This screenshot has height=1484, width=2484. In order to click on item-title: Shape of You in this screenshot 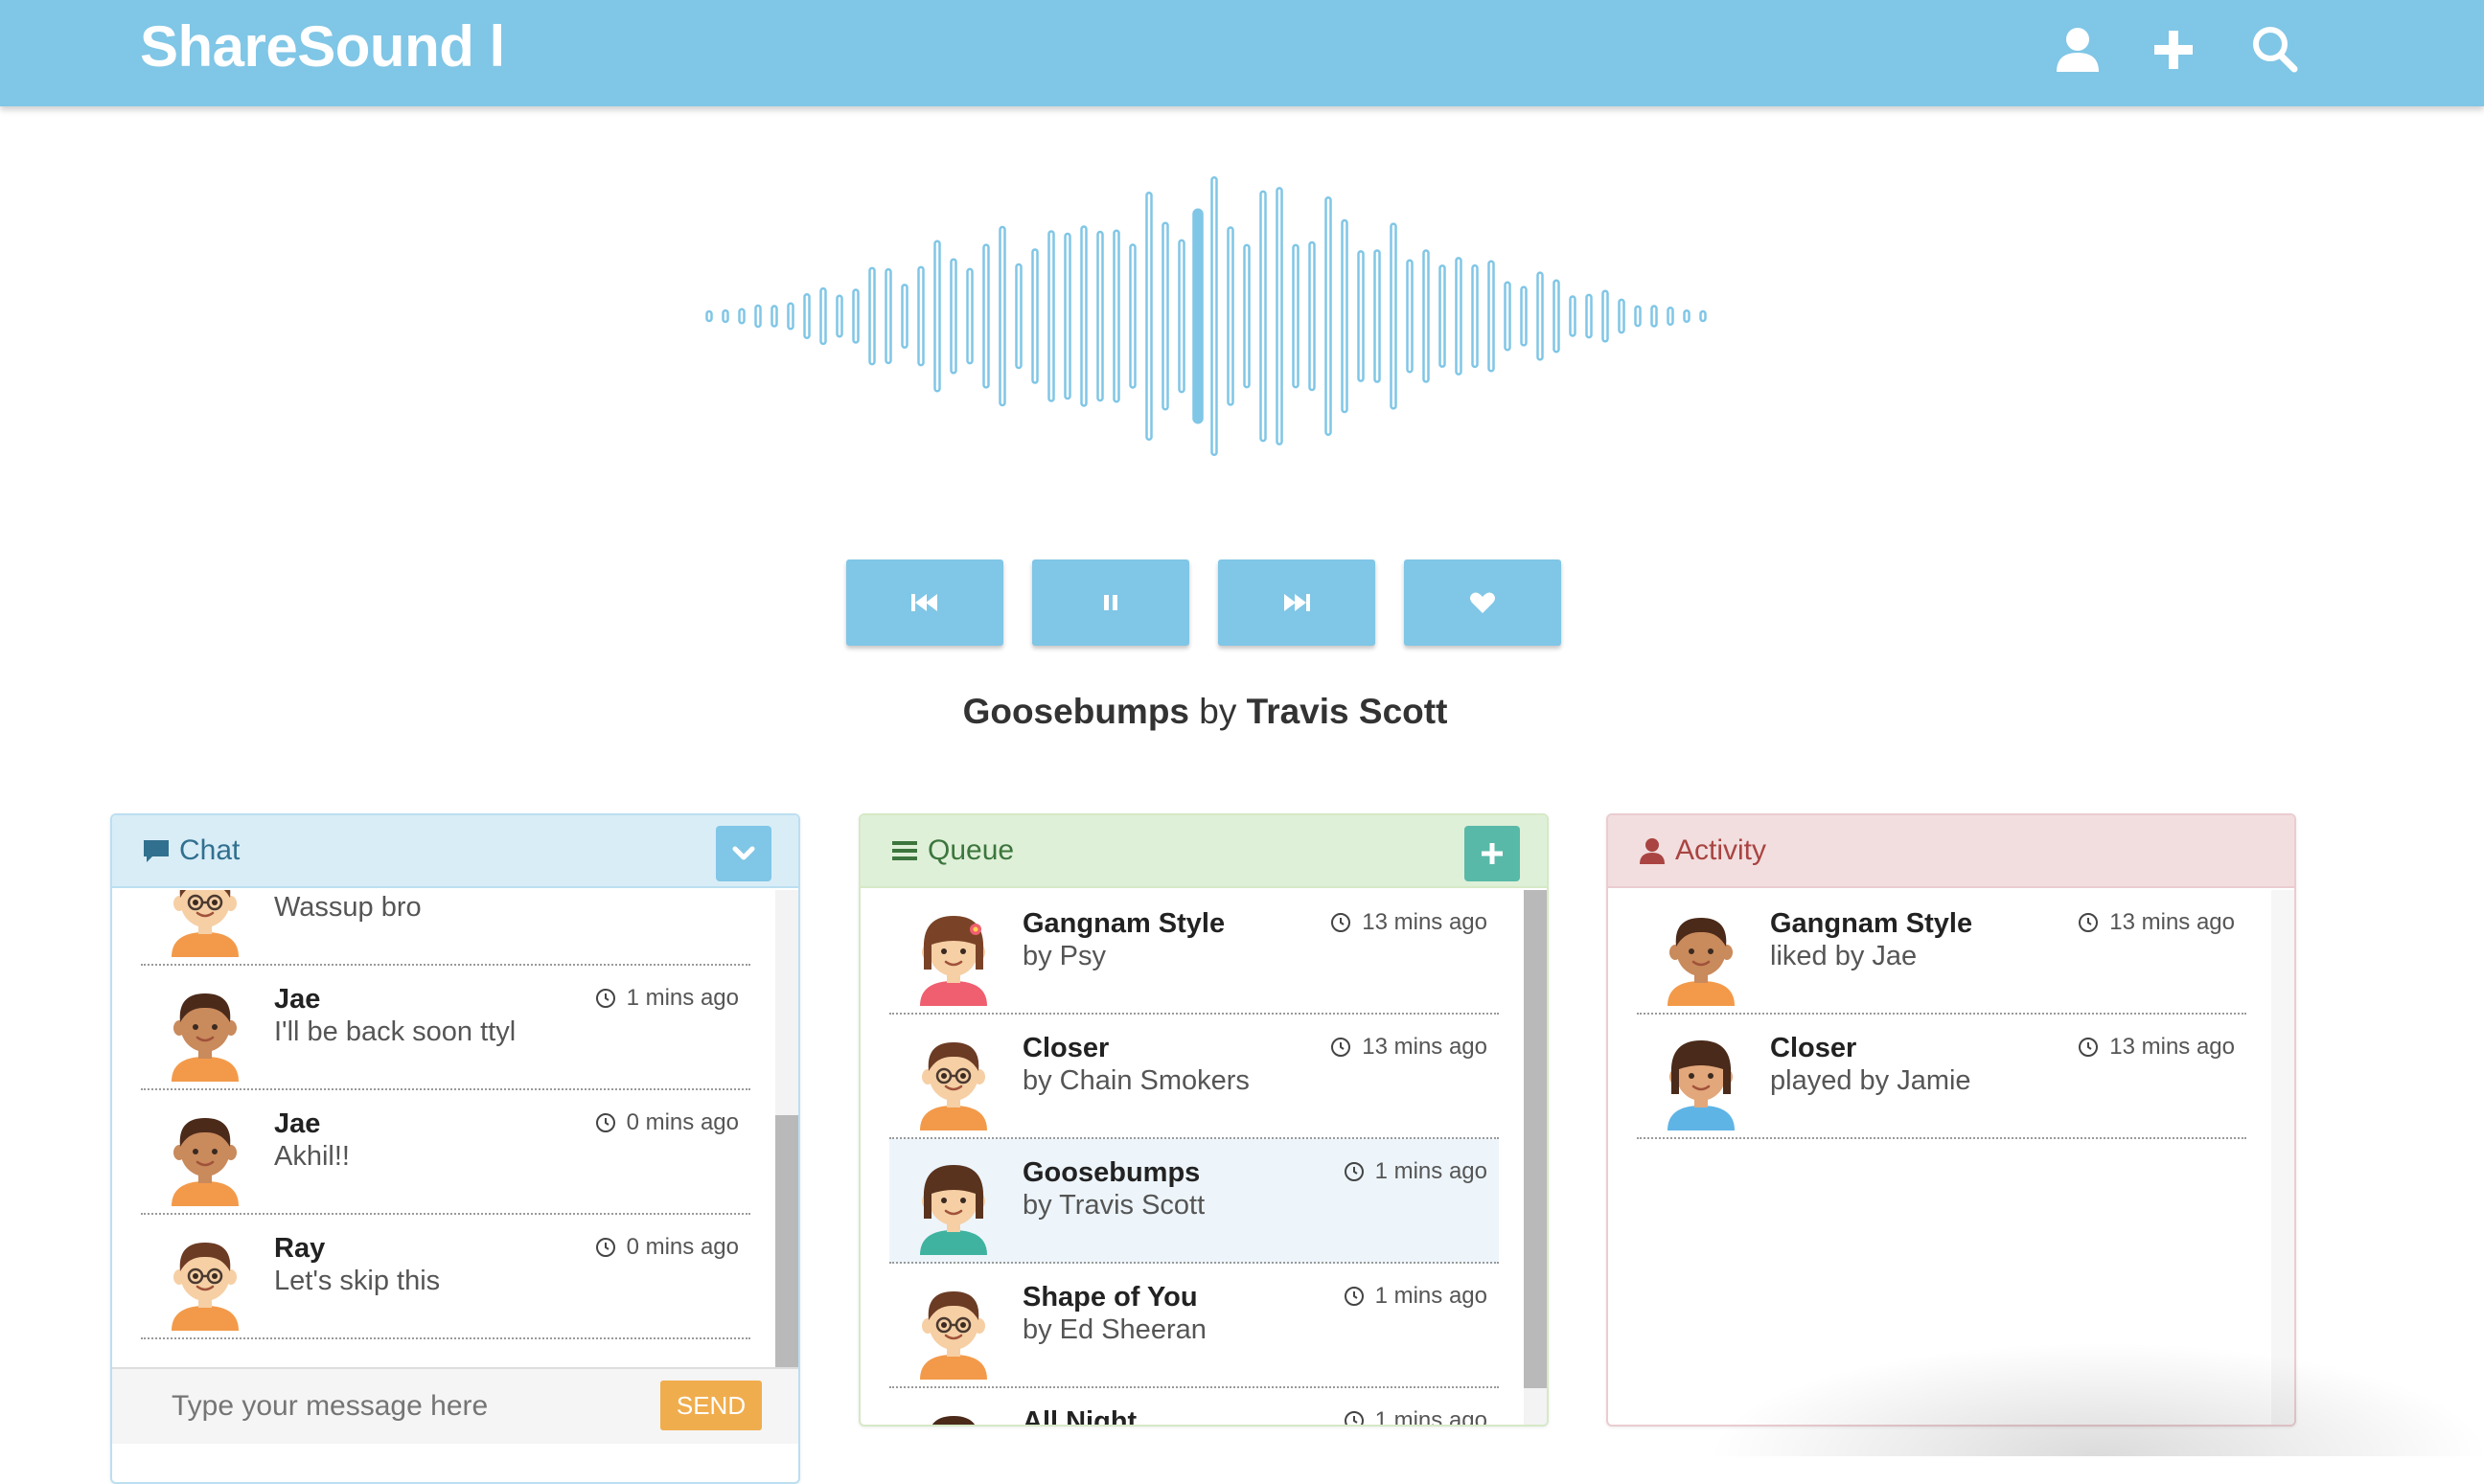, I will do `click(1110, 1297)`.